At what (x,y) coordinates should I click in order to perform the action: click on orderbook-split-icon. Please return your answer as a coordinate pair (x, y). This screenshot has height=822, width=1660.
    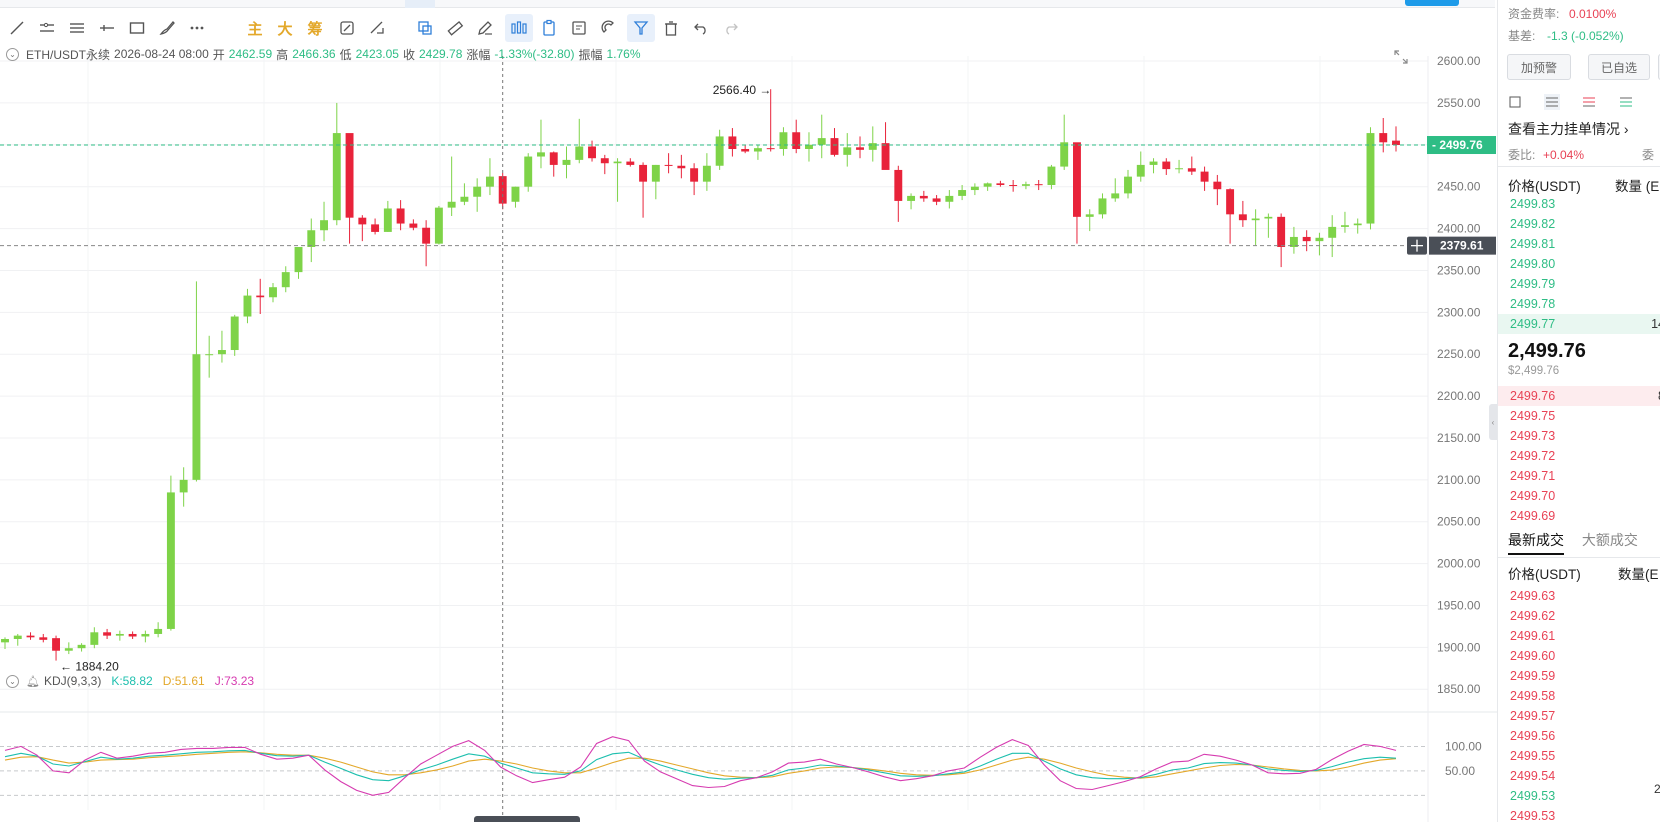
    Looking at the image, I should click on (1552, 102).